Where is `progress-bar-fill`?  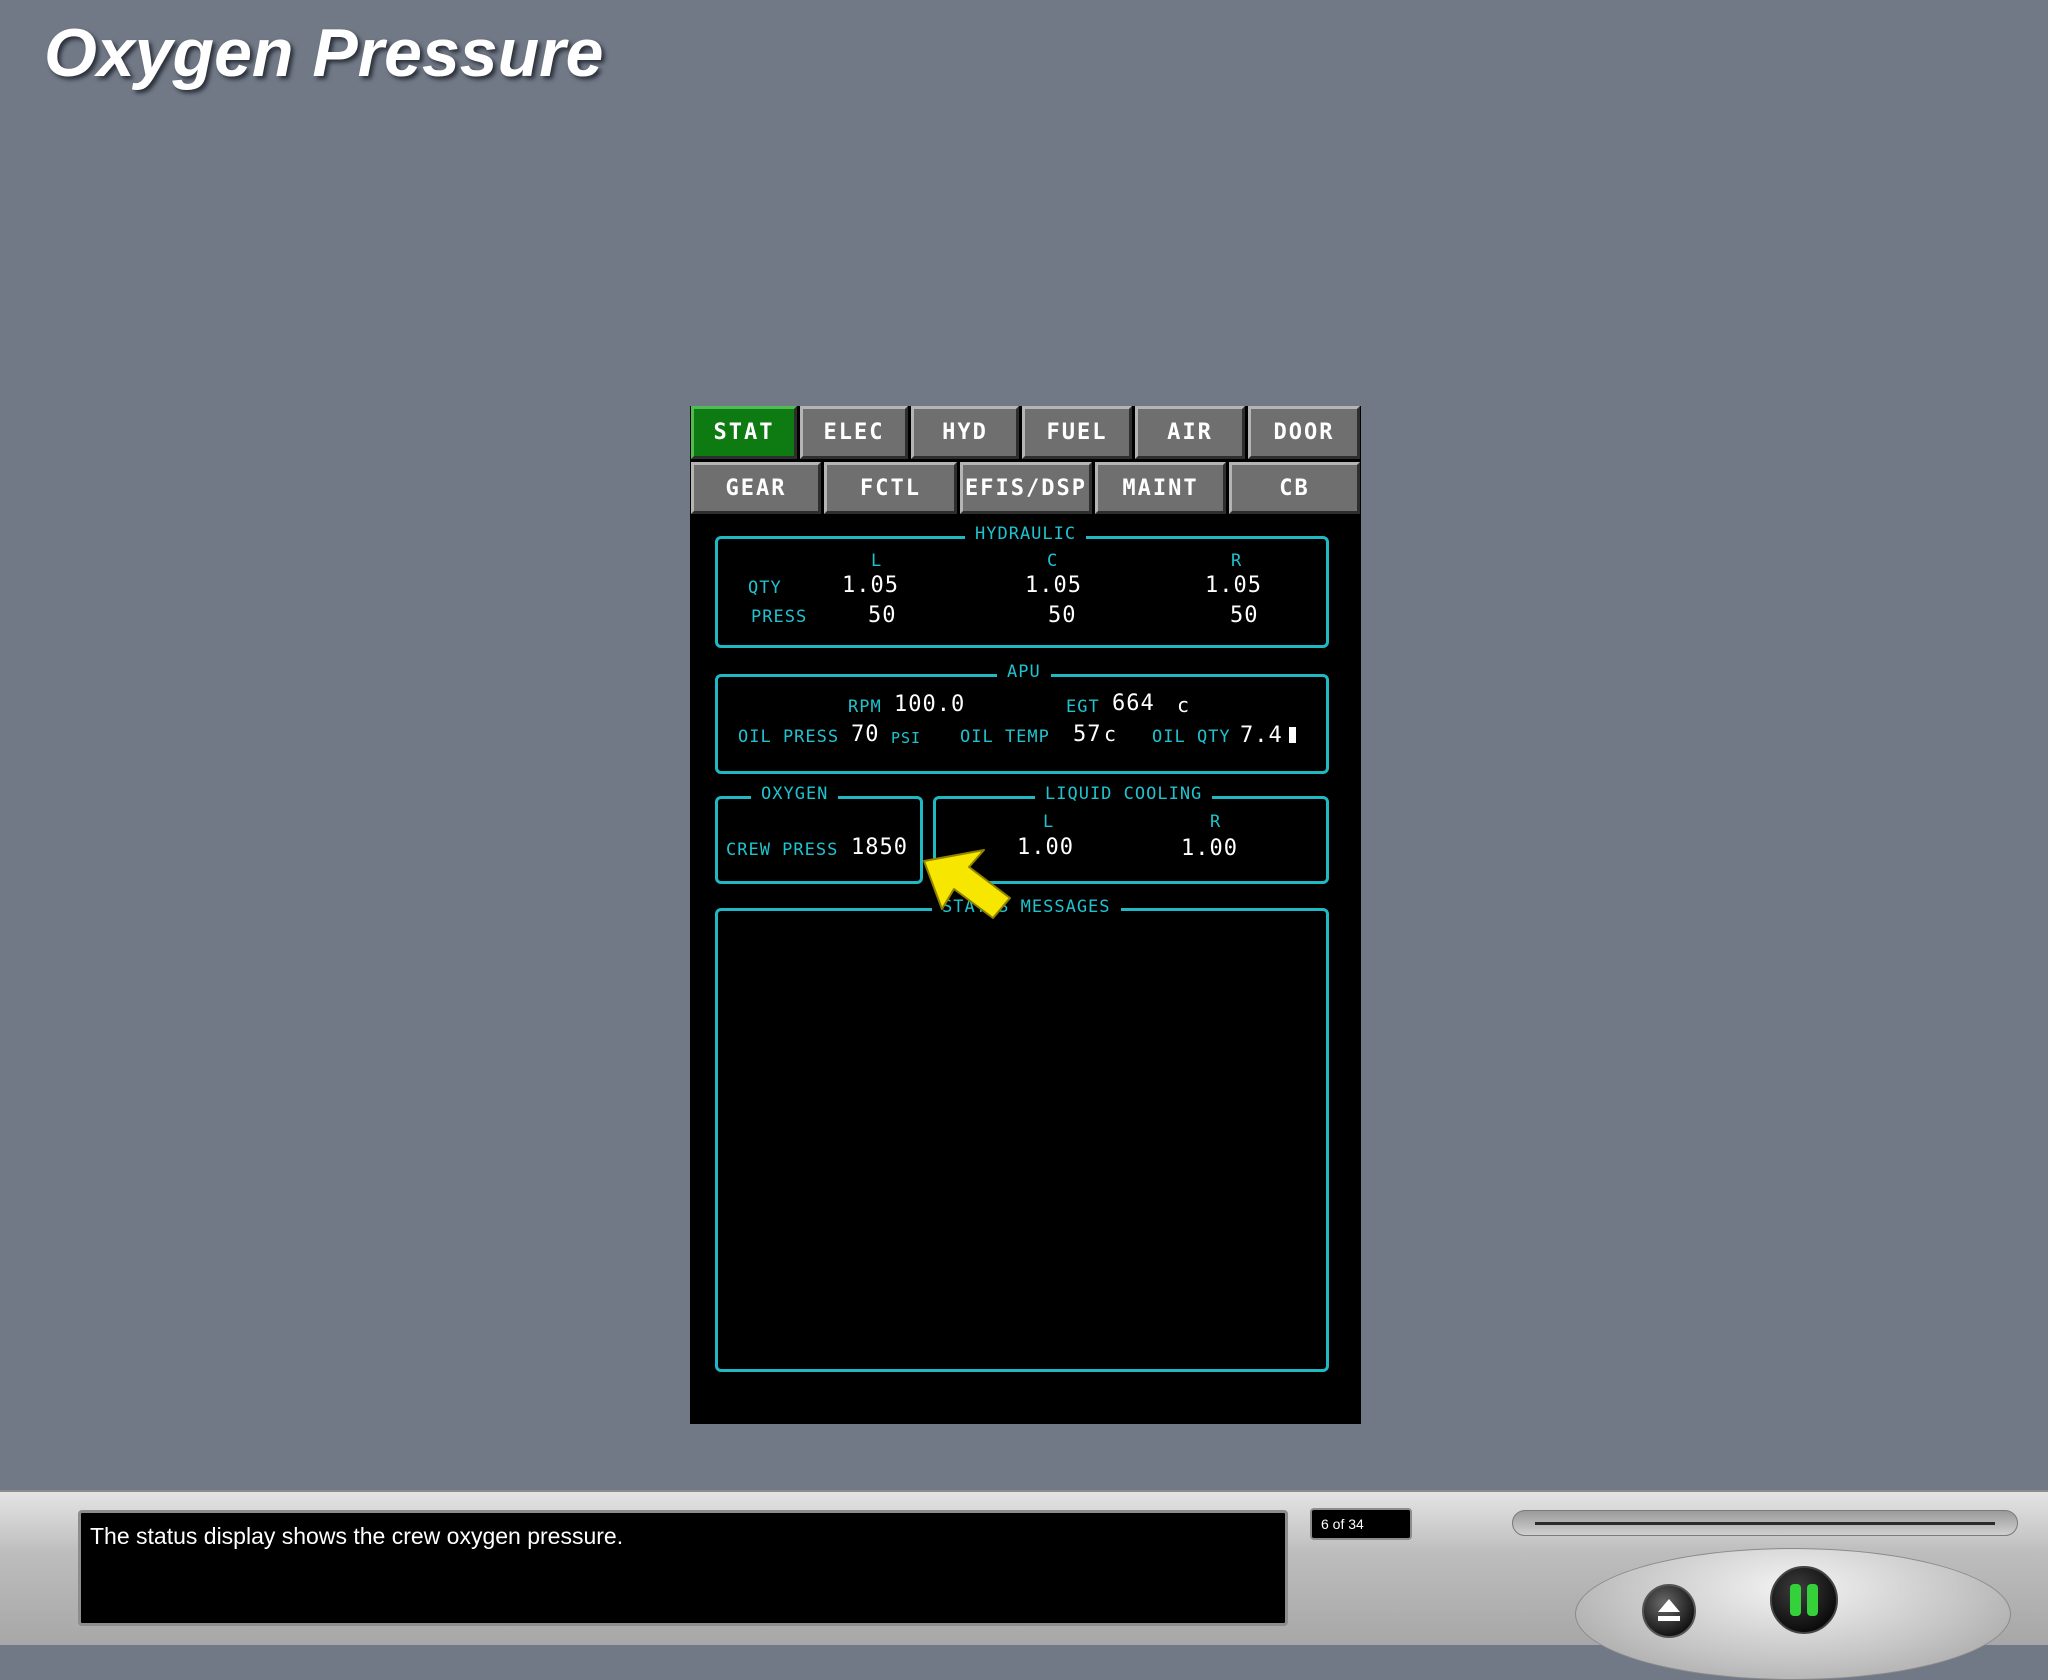 progress-bar-fill is located at coordinates (1765, 1523).